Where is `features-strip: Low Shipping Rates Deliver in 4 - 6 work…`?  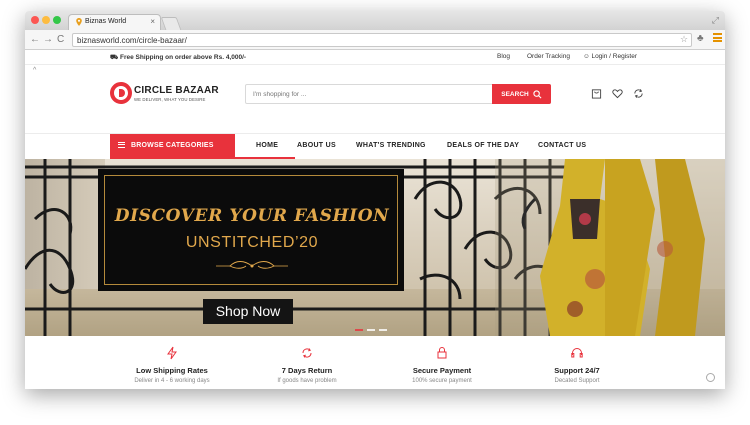 features-strip: Low Shipping Rates Deliver in 4 - 6 work… is located at coordinates (375, 362).